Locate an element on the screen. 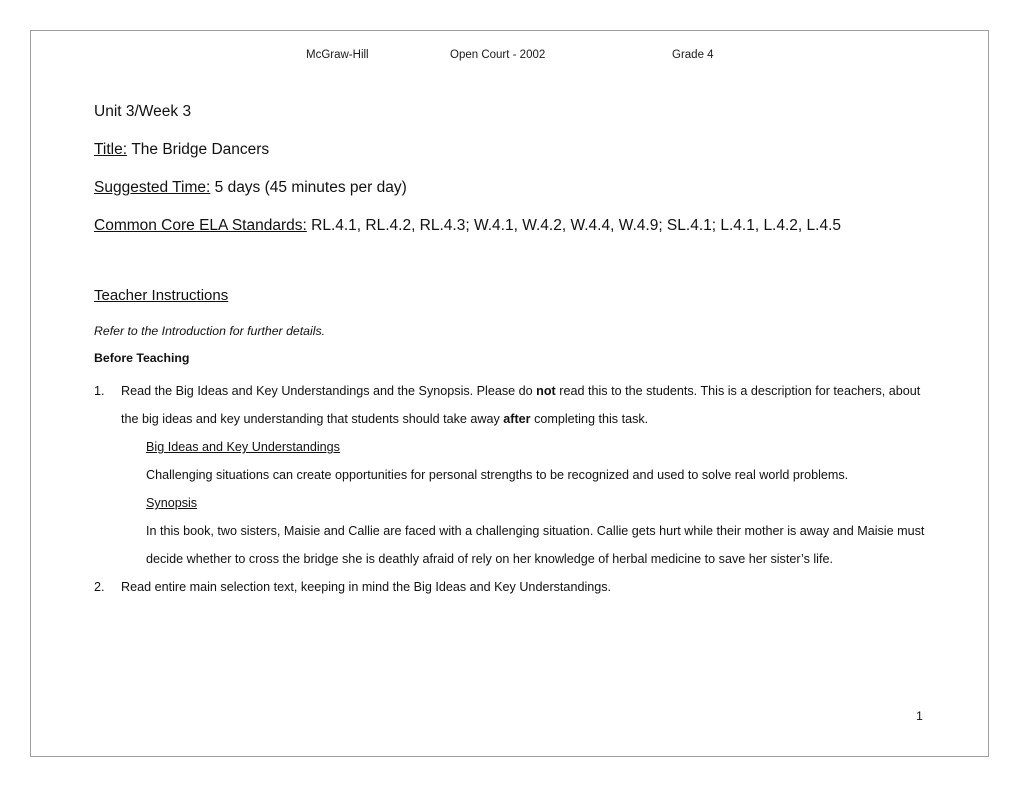 Image resolution: width=1020 pixels, height=788 pixels. header-publisher: McGraw-Hill is located at coordinates (337, 55).